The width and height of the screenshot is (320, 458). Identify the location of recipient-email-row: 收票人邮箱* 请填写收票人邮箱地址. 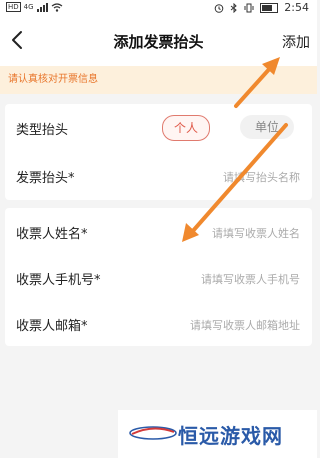
(158, 324).